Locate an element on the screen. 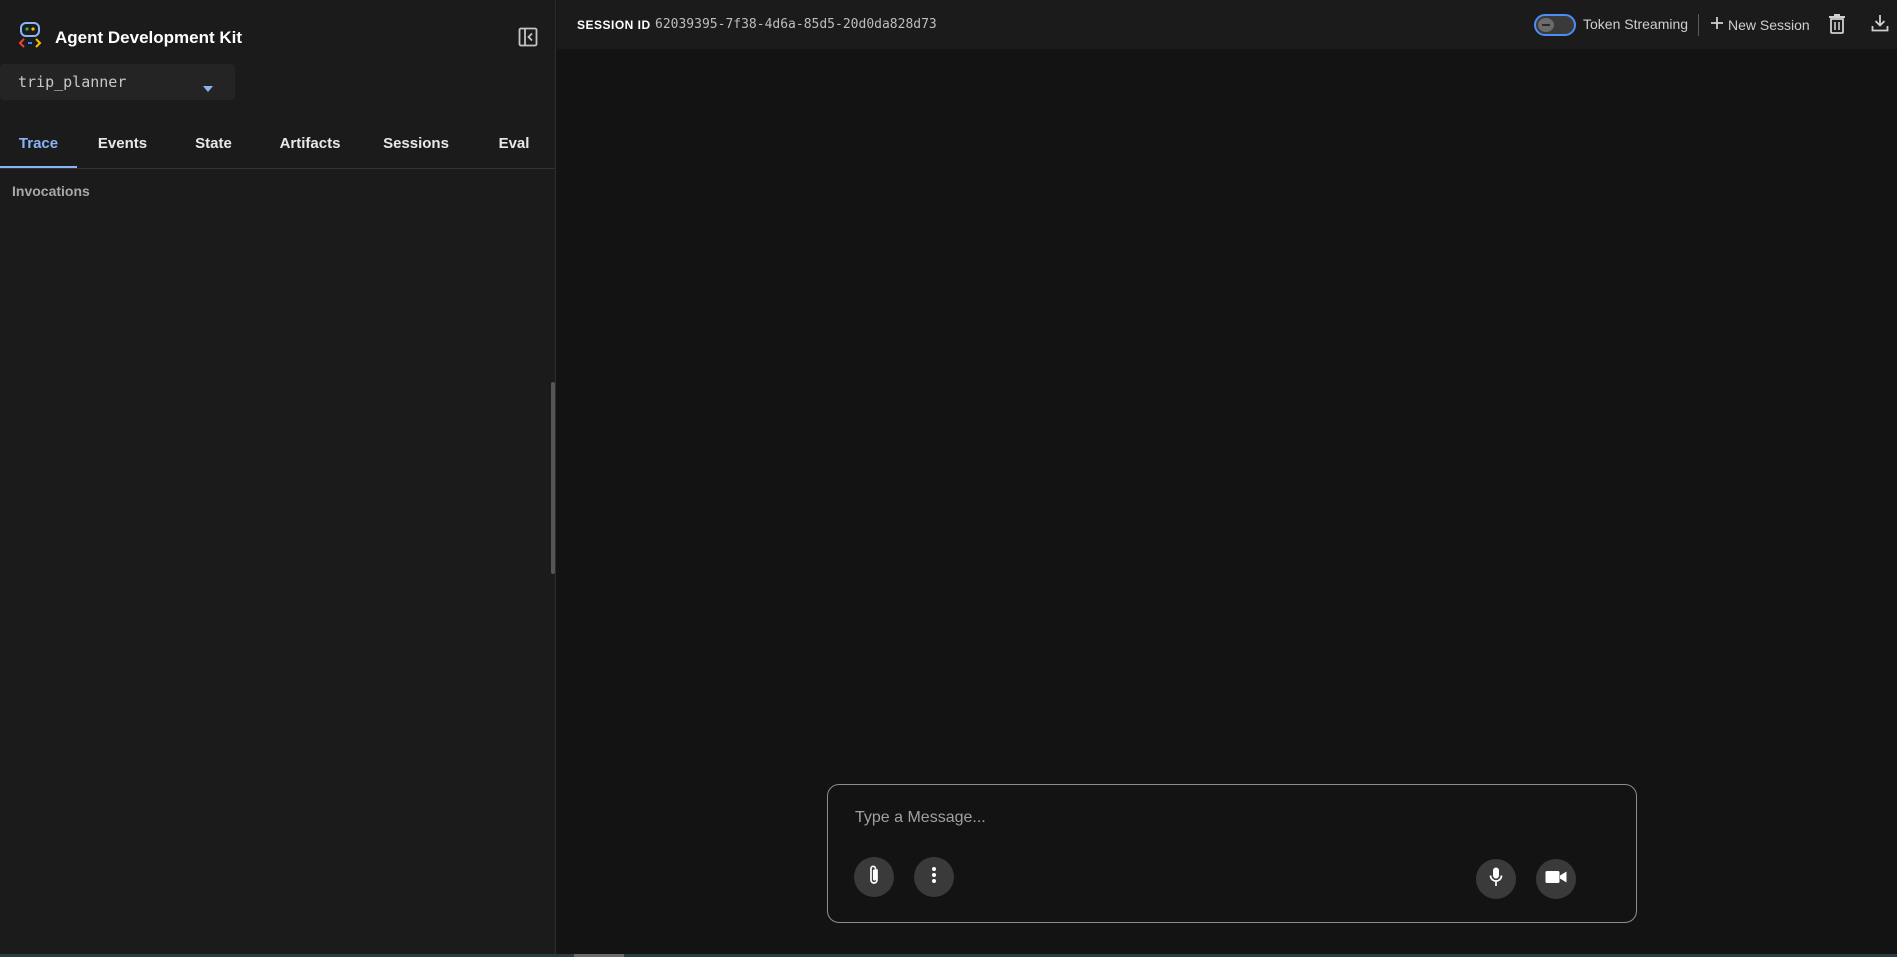 The width and height of the screenshot is (1897, 957). left-panel-close-icon is located at coordinates (528, 39).